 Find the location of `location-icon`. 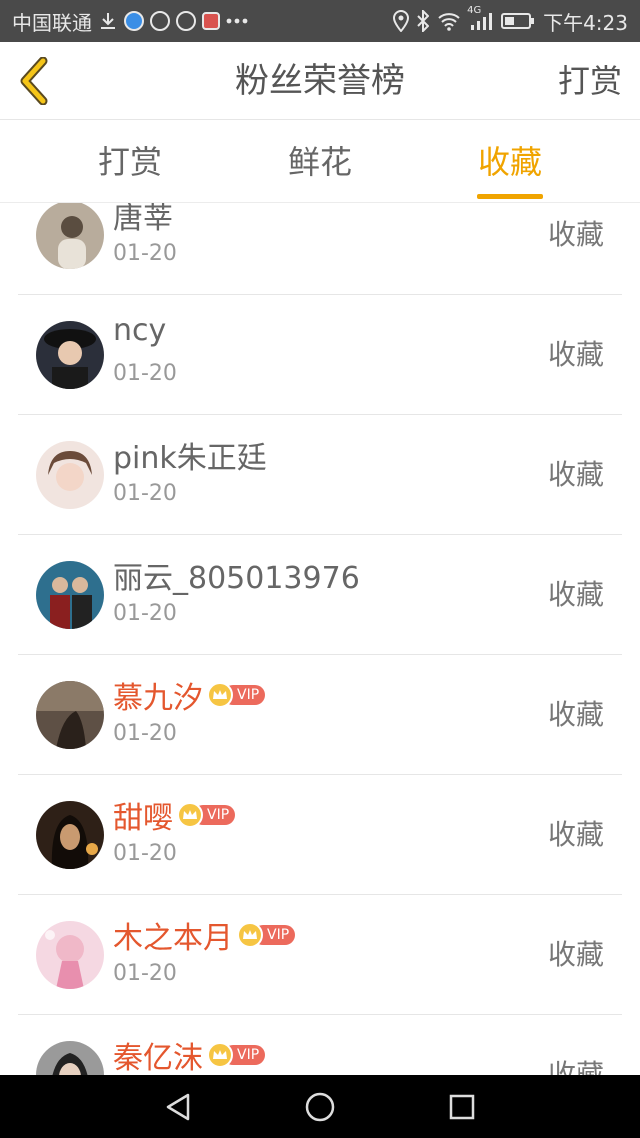

location-icon is located at coordinates (401, 21).